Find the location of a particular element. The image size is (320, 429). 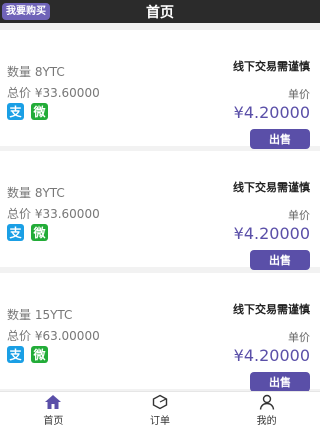

tab-orders-label: 订单 is located at coordinates (160, 421).